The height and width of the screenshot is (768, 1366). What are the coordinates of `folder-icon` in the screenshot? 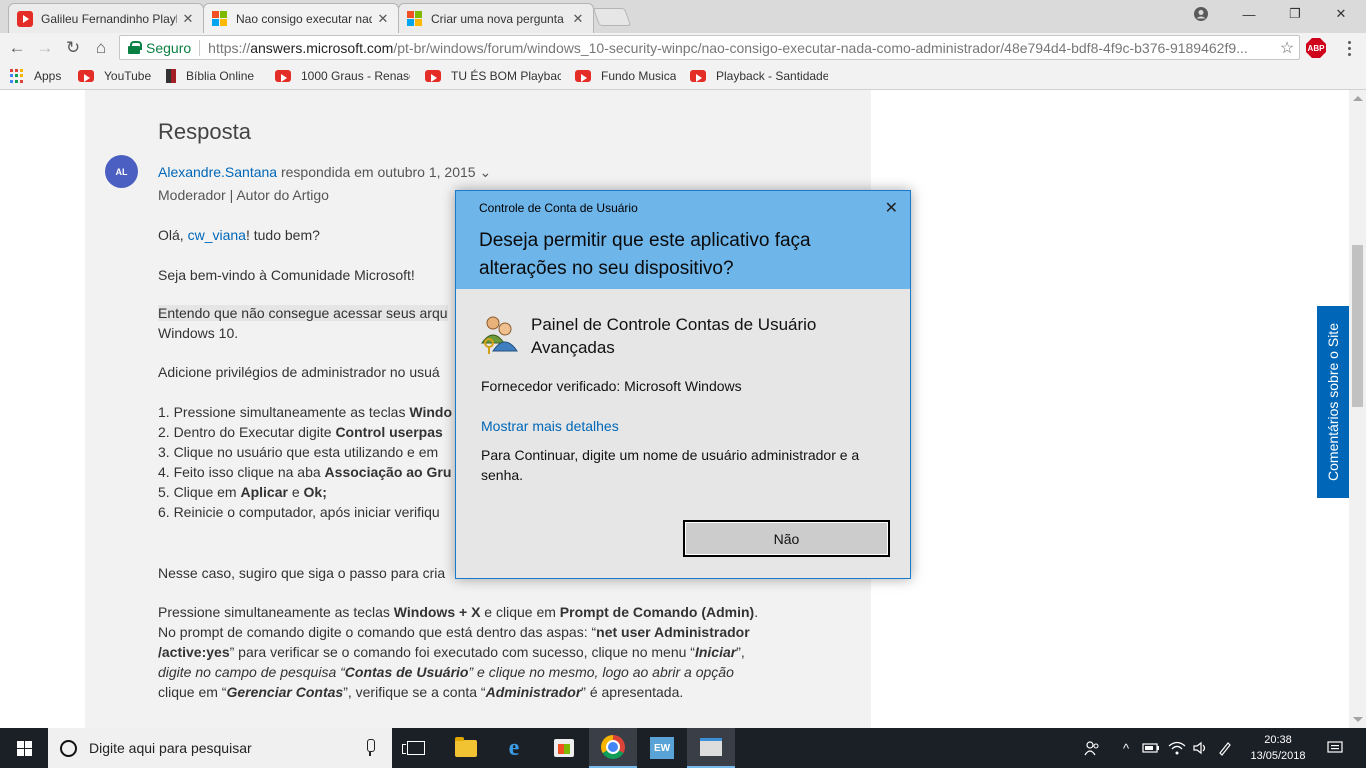 It's located at (466, 746).